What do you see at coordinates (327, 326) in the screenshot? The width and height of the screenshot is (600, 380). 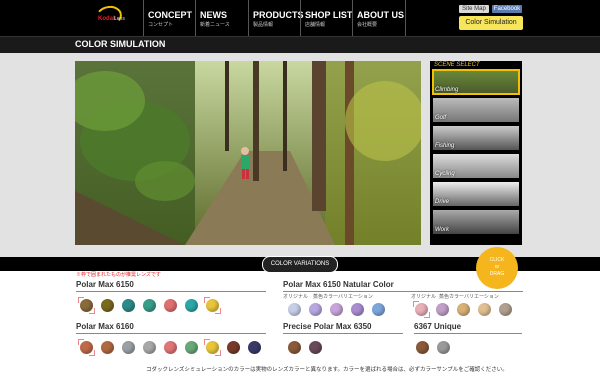 I see `section-title-ppm6350: Precise Polar Max 6350` at bounding box center [327, 326].